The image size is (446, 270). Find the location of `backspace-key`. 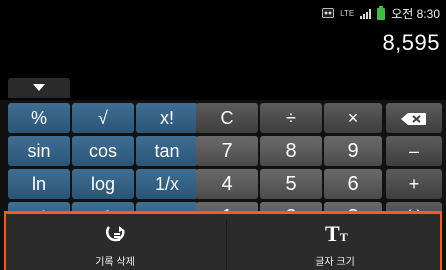

backspace-key is located at coordinates (414, 118).